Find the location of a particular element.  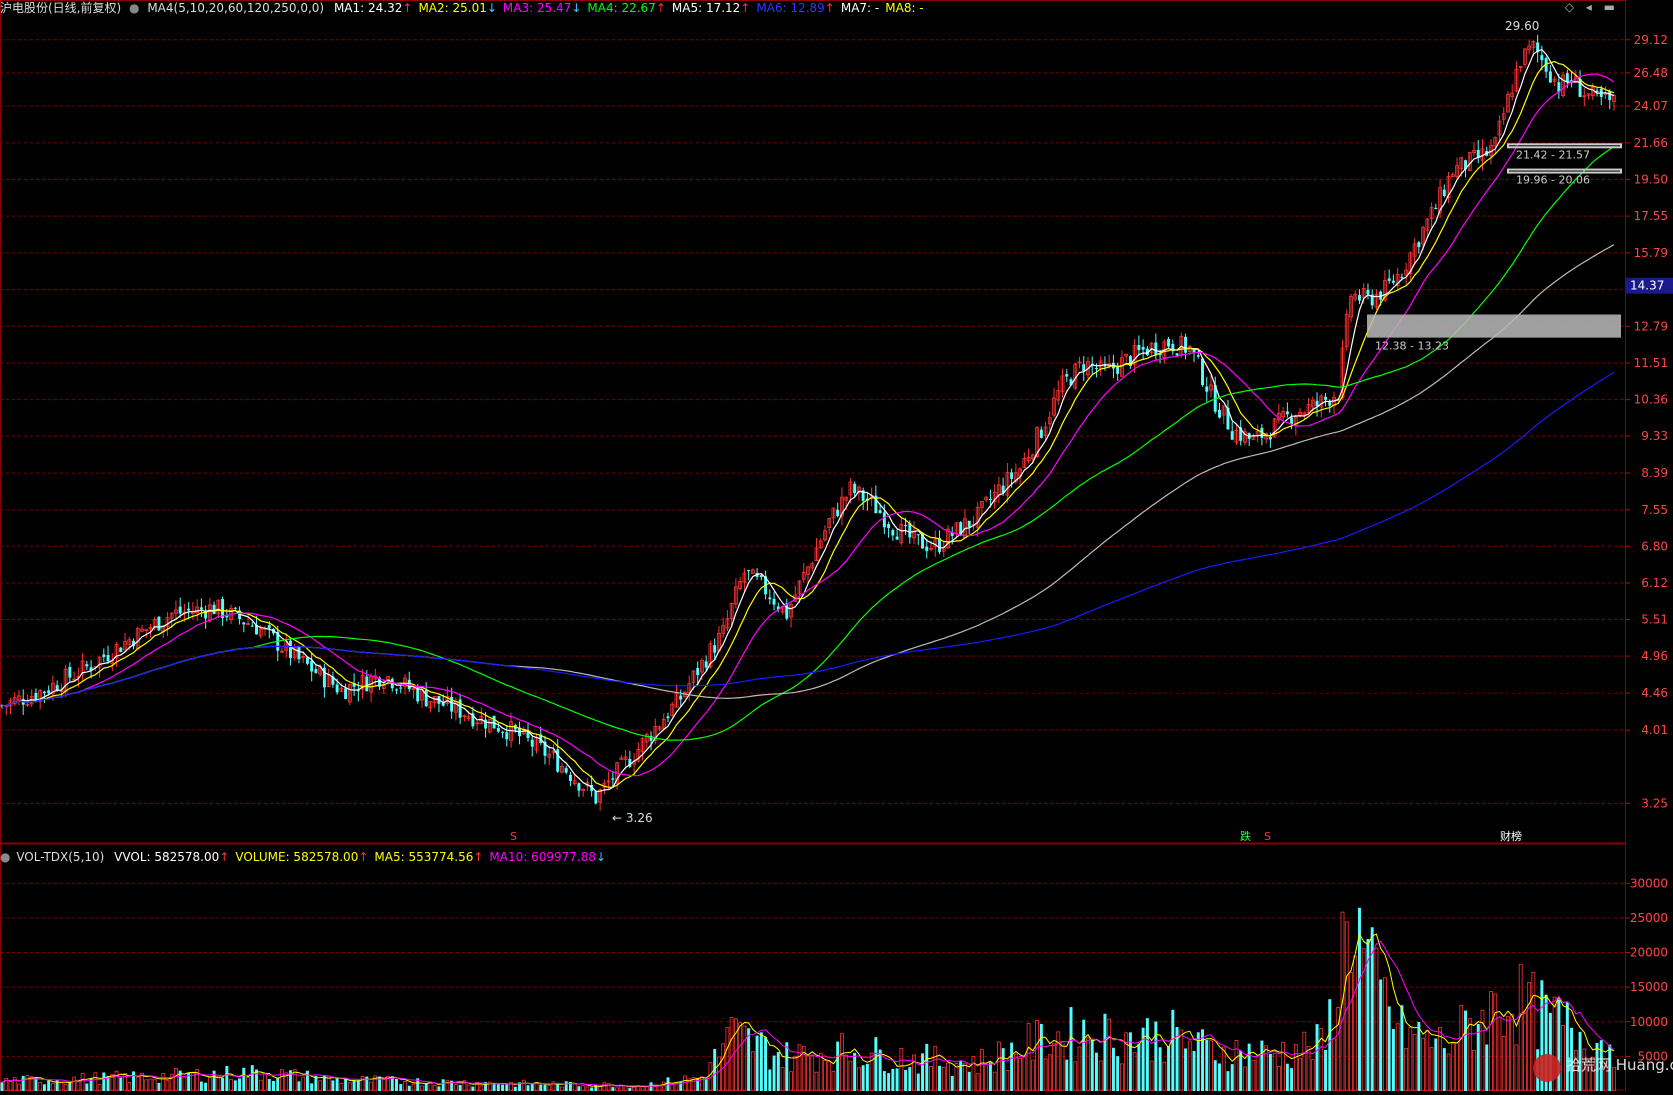

price-tick-label: 4.01 is located at coordinates (1654, 730).